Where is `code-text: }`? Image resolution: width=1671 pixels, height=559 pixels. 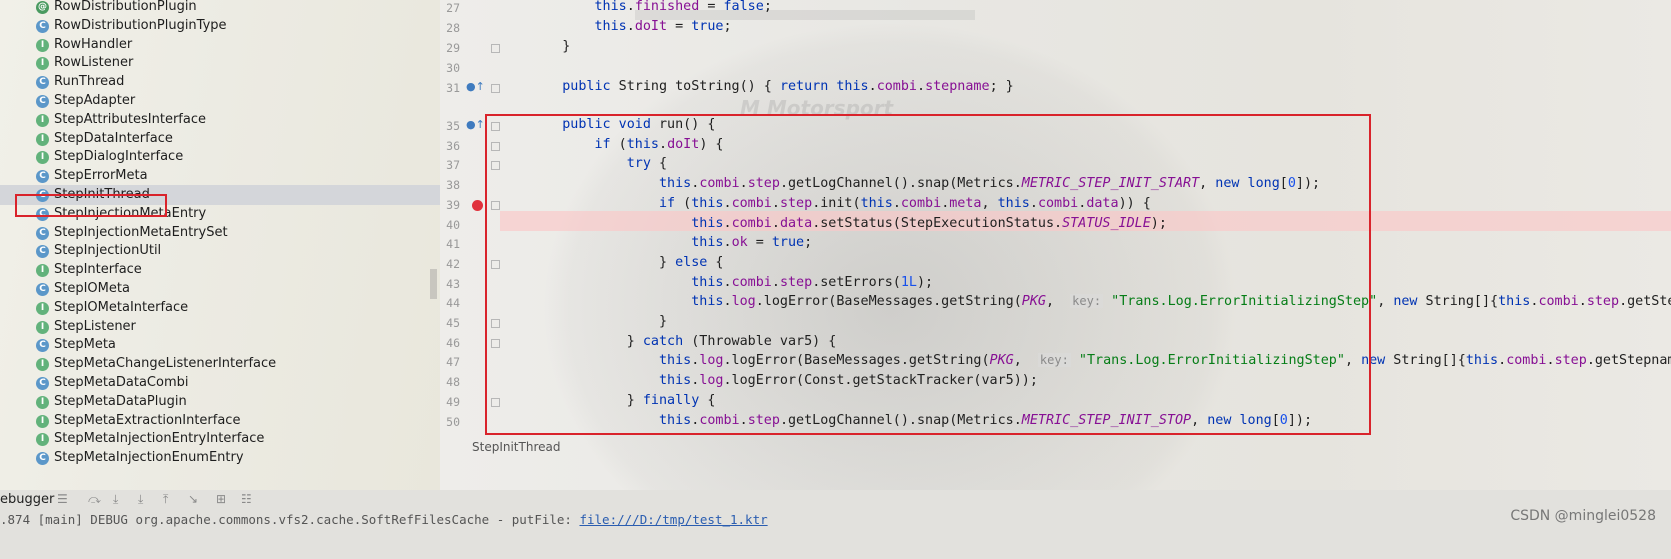
code-text: } is located at coordinates (550, 46).